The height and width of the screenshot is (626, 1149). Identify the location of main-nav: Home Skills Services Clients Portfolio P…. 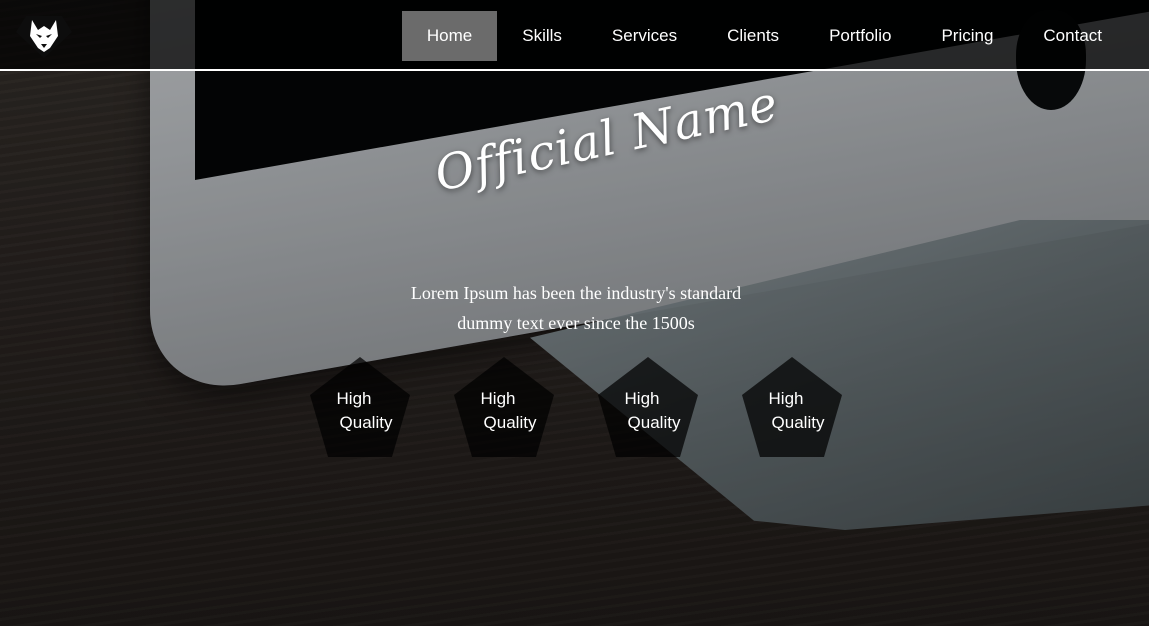
(764, 36).